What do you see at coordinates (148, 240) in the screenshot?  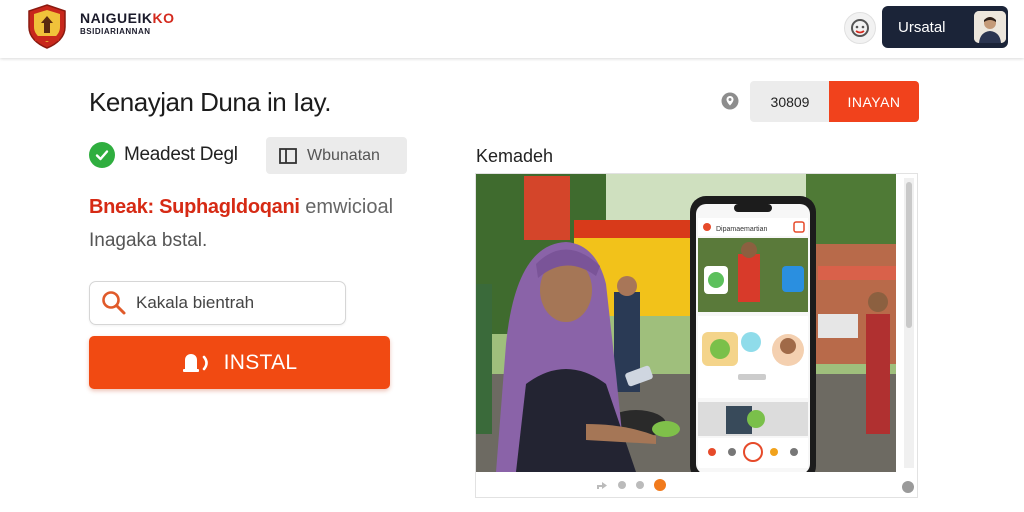 I see `promo-subtext: Inagaka bstal.` at bounding box center [148, 240].